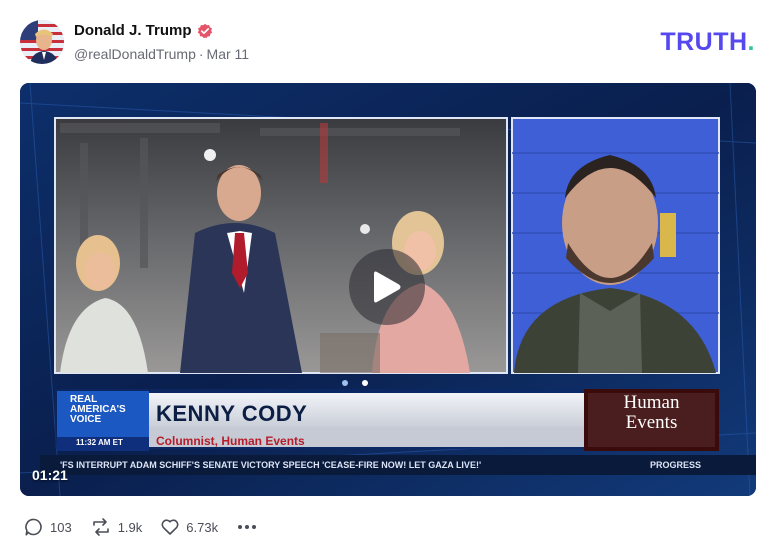  I want to click on play-button, so click(387, 287).